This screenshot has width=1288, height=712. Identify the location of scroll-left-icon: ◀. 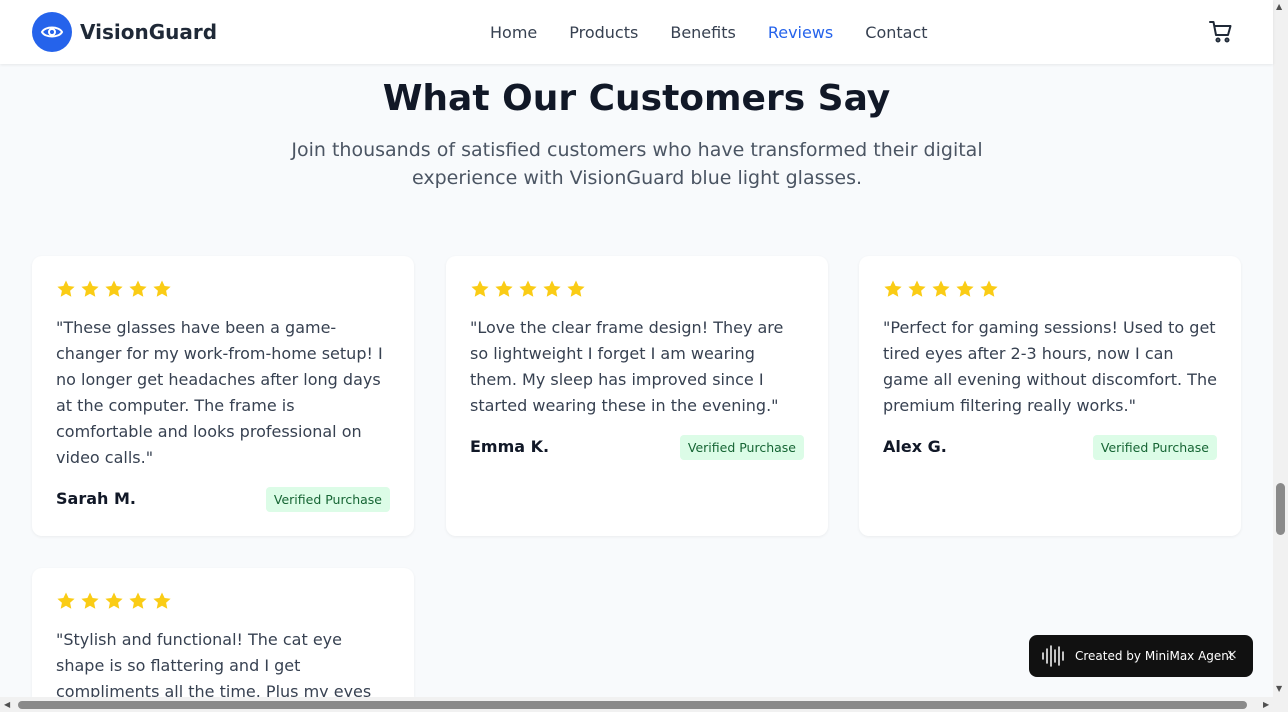
(7, 704).